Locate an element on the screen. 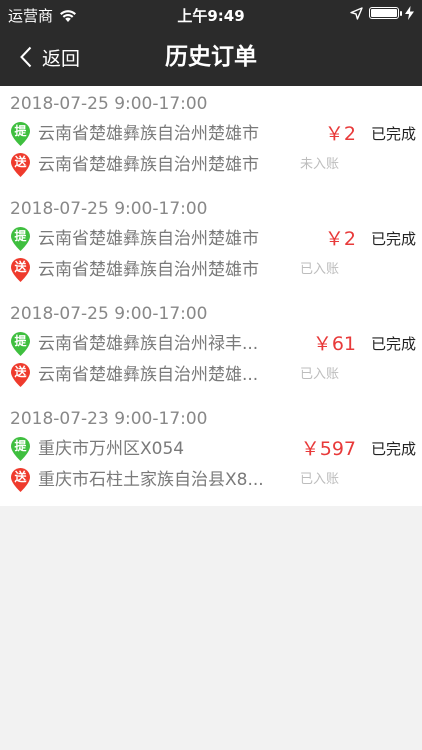  app-header: 运营商 上午9:49 返回 历史订单 is located at coordinates (211, 43).